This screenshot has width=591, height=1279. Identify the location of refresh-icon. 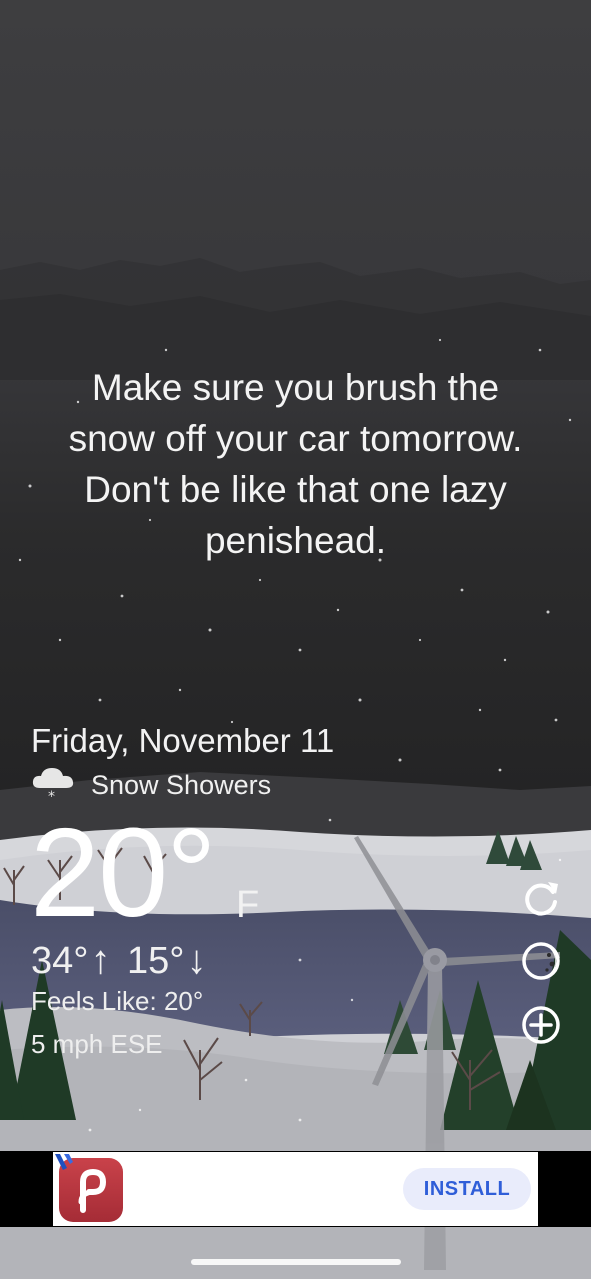
(541, 897).